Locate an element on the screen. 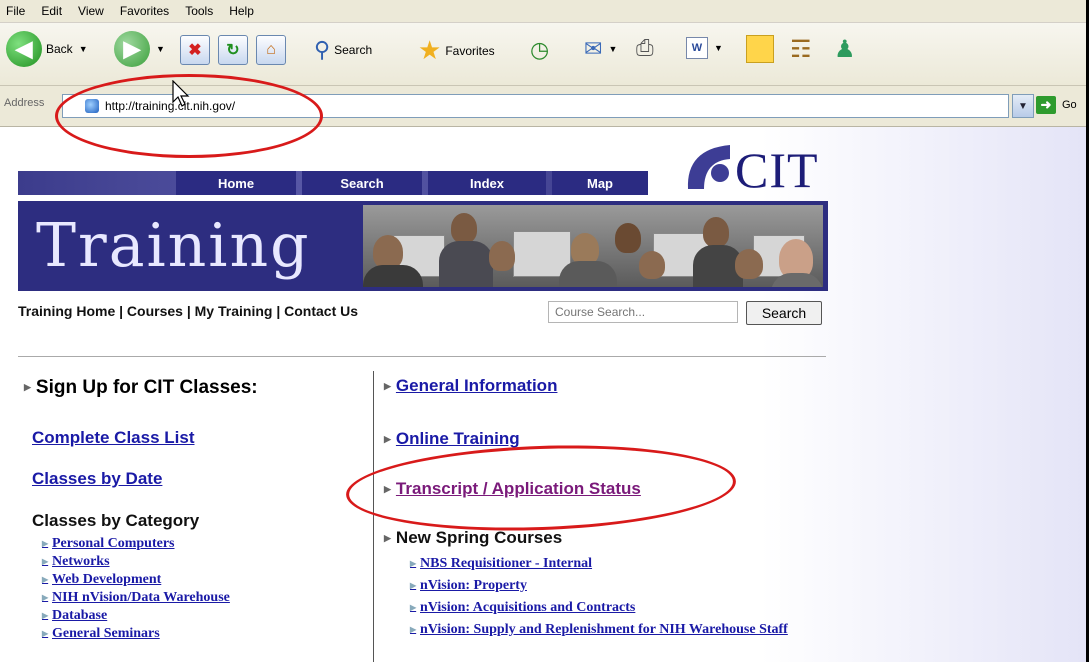  category-item: ▶ General Seminars is located at coordinates (136, 634).